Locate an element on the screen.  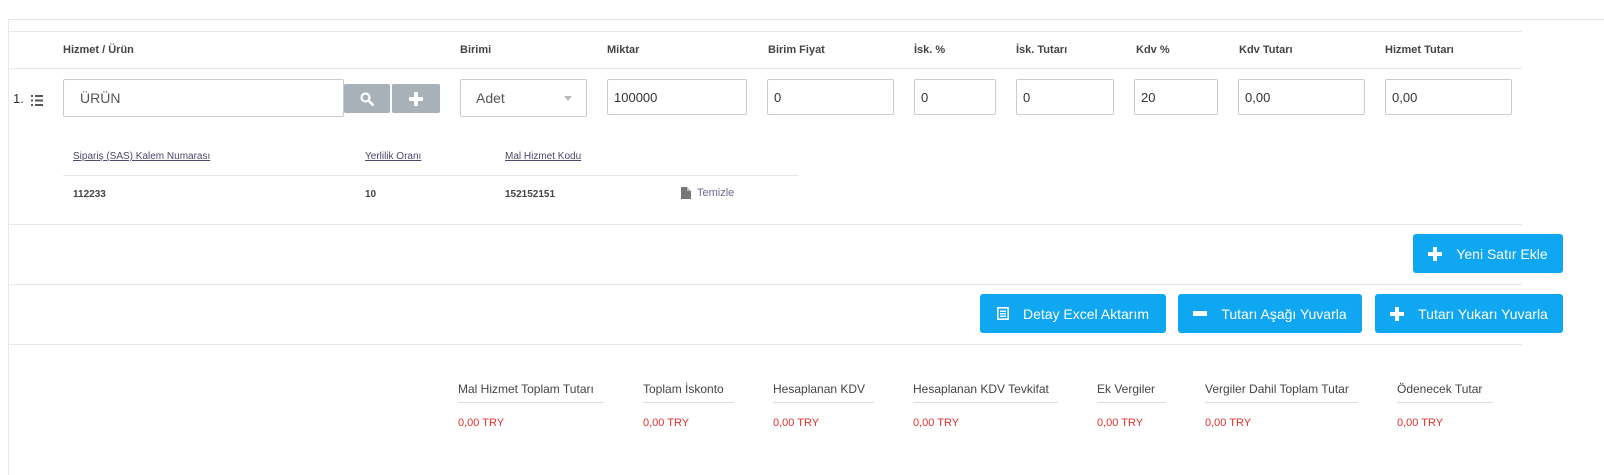
total-value-discount: 0,00 TRY is located at coordinates (666, 423).